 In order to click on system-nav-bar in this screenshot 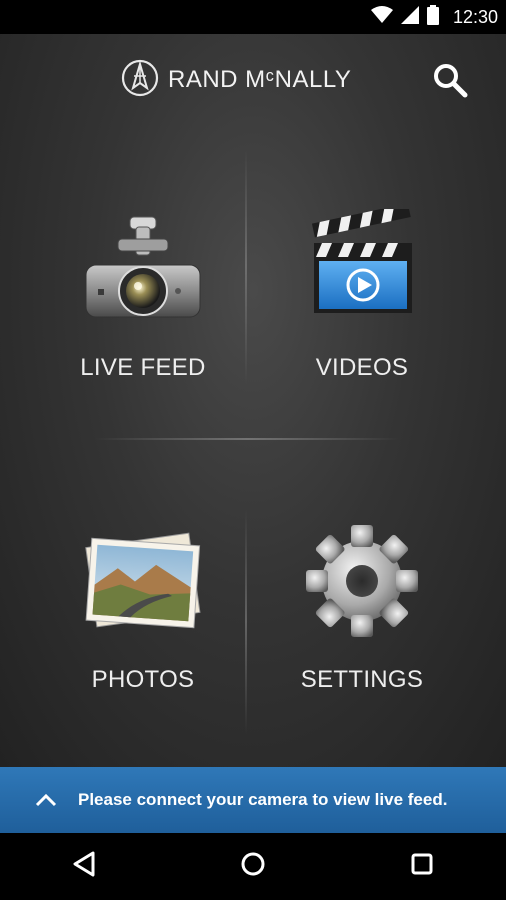, I will do `click(253, 866)`.